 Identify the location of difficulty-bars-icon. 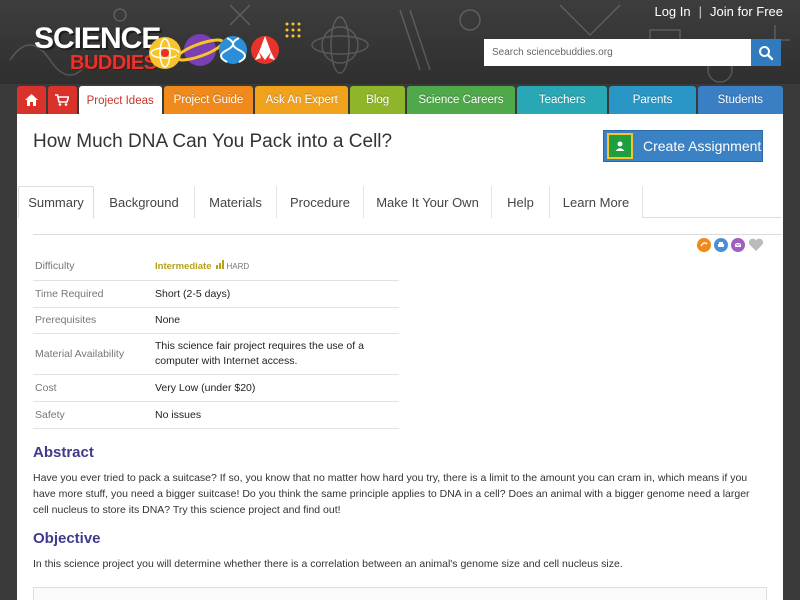
(219, 265).